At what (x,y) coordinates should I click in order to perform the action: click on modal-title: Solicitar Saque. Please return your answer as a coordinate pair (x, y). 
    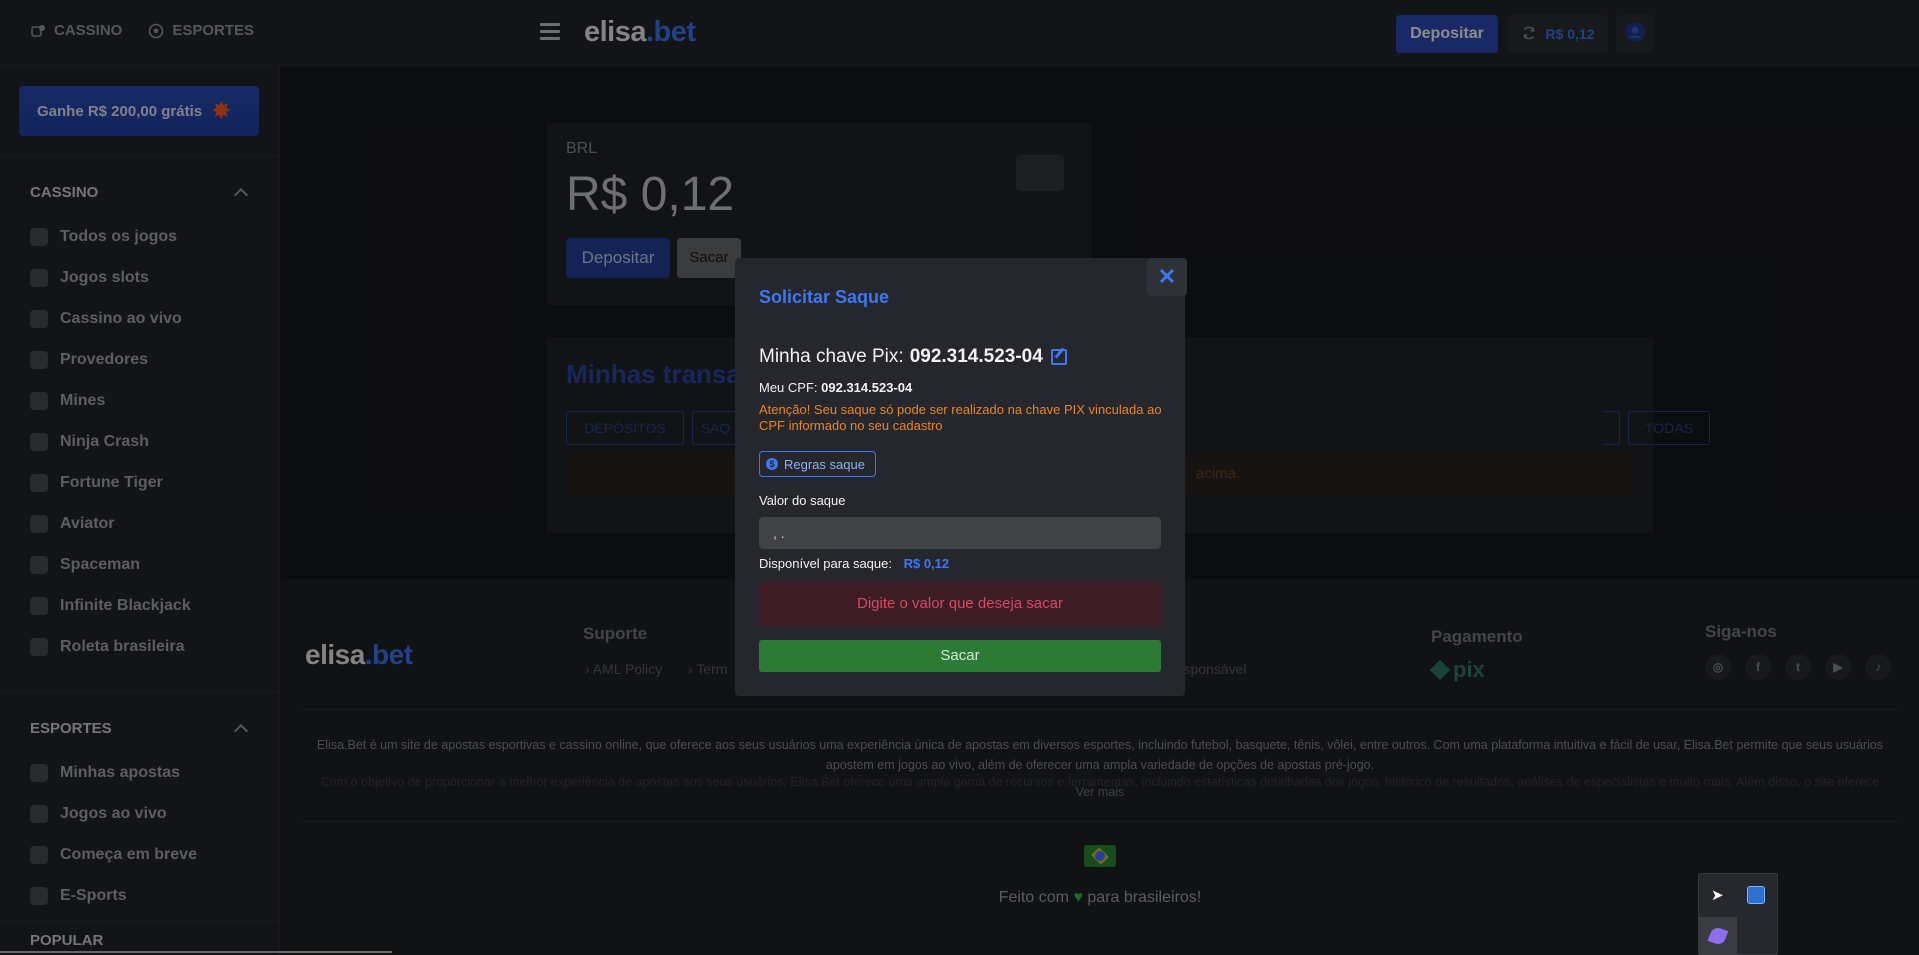
    Looking at the image, I should click on (824, 297).